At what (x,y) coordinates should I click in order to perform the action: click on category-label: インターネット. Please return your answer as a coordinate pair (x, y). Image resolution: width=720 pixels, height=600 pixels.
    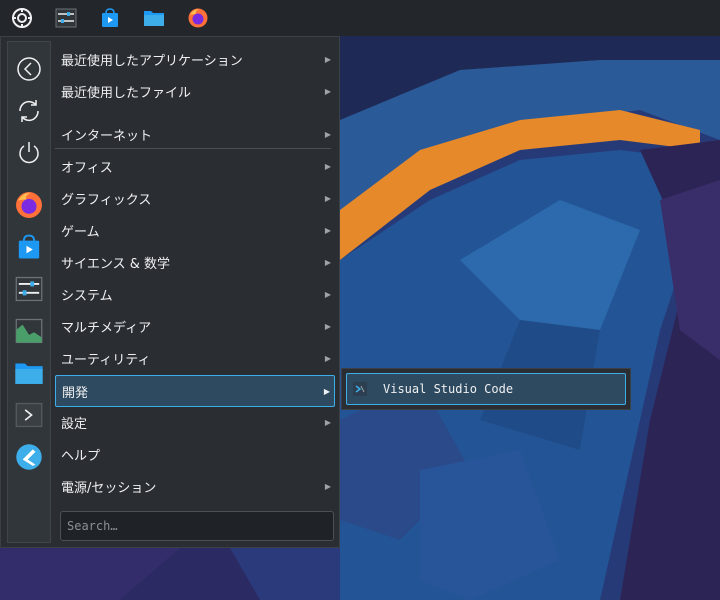
    Looking at the image, I should click on (107, 136).